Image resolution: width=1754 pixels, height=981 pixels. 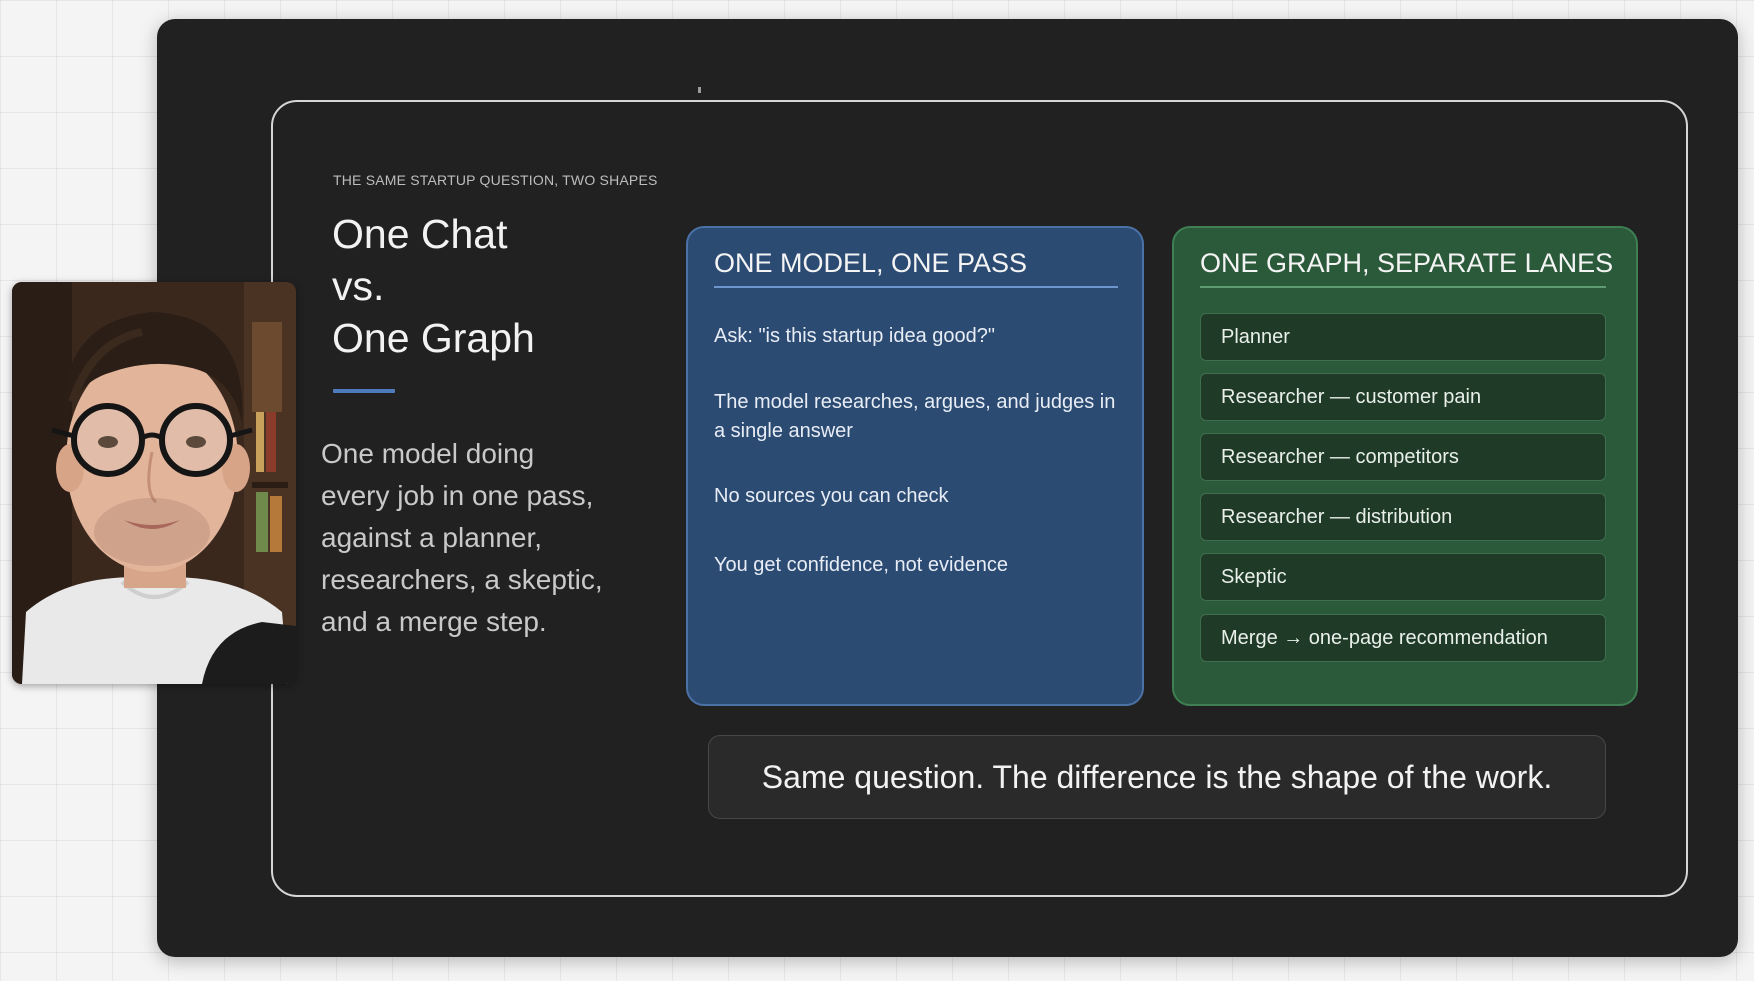 I want to click on slide-eyebrow: THE SAME STARTUP QUESTION, TWO SHAPES, so click(x=495, y=180).